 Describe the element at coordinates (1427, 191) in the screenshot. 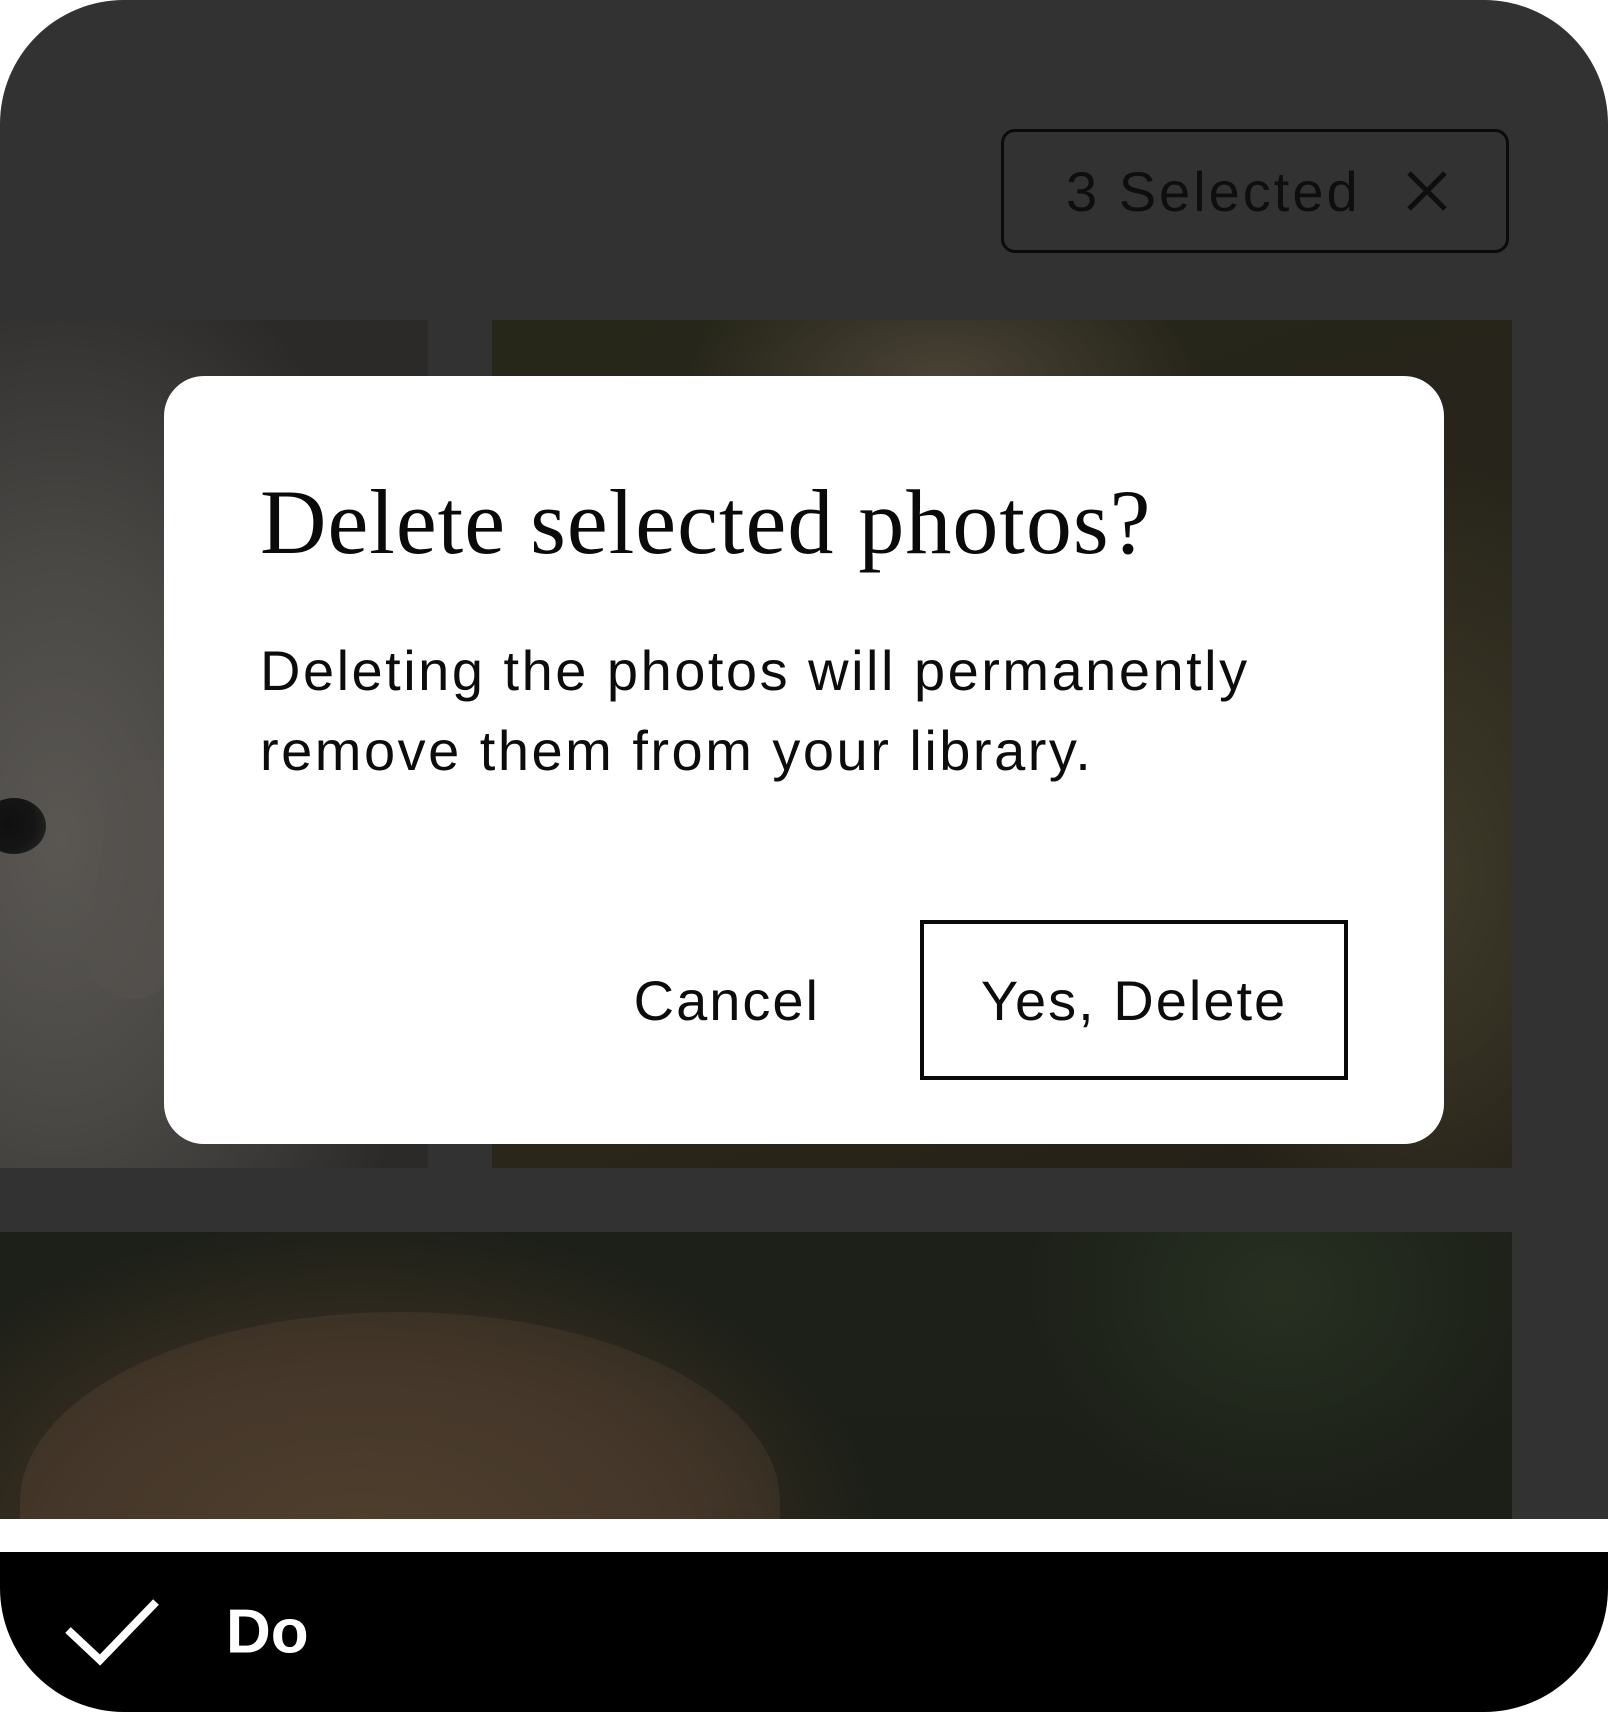

I see `close-icon` at that location.